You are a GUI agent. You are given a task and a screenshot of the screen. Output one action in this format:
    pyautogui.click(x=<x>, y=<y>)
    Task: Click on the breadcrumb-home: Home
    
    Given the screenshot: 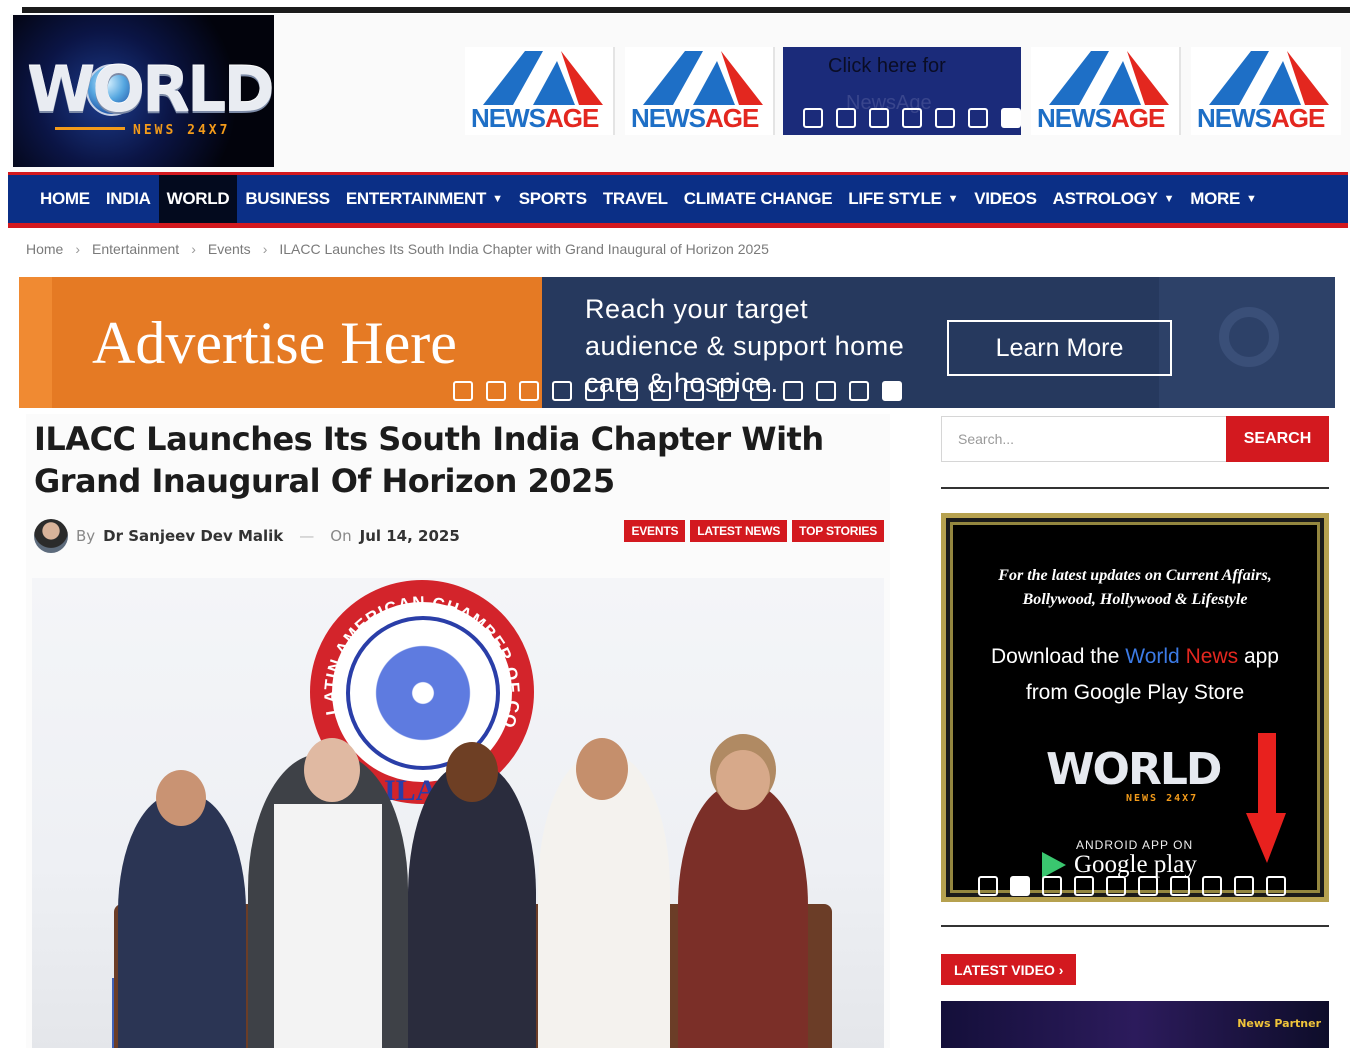 What is the action you would take?
    pyautogui.click(x=44, y=249)
    